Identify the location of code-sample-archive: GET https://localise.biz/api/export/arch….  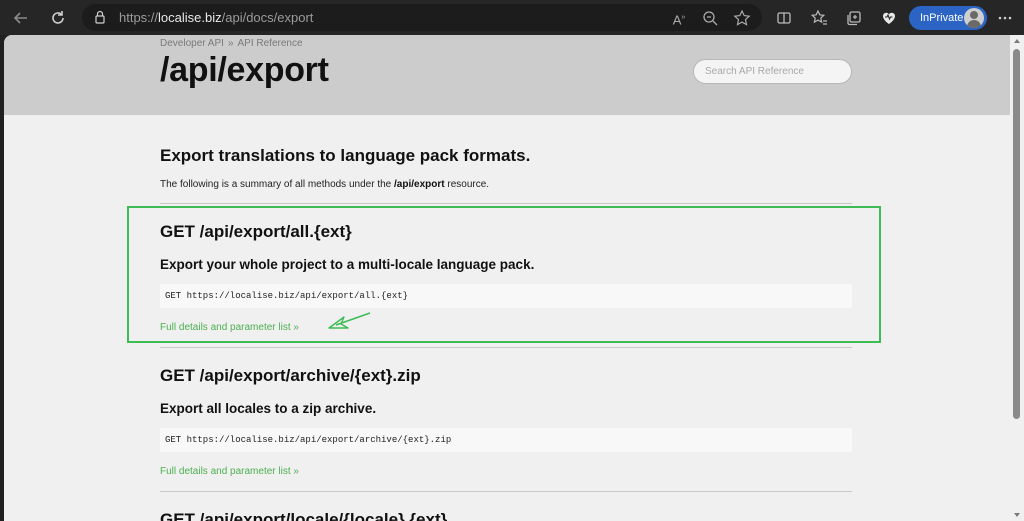
(506, 440).